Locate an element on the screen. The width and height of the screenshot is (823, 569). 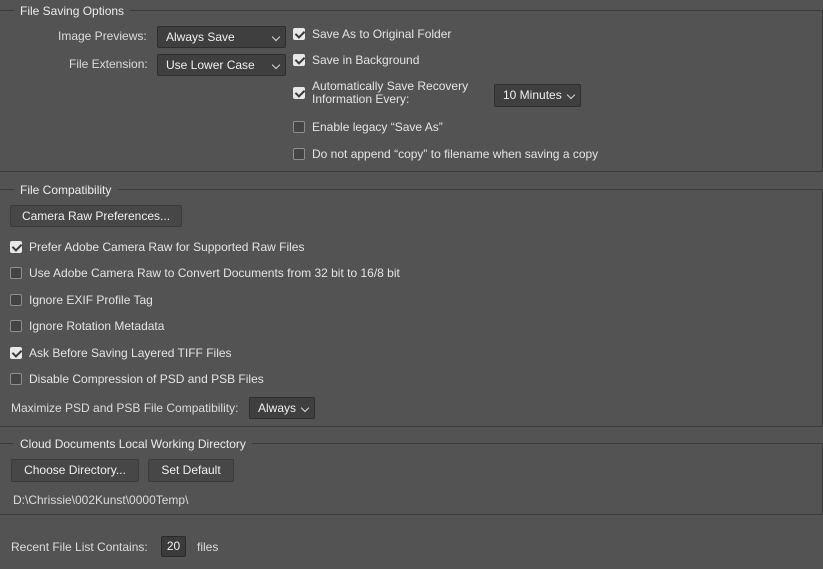
ignore-exif-checkbox: Ignore EXIF Profile Tag is located at coordinates (81, 300).